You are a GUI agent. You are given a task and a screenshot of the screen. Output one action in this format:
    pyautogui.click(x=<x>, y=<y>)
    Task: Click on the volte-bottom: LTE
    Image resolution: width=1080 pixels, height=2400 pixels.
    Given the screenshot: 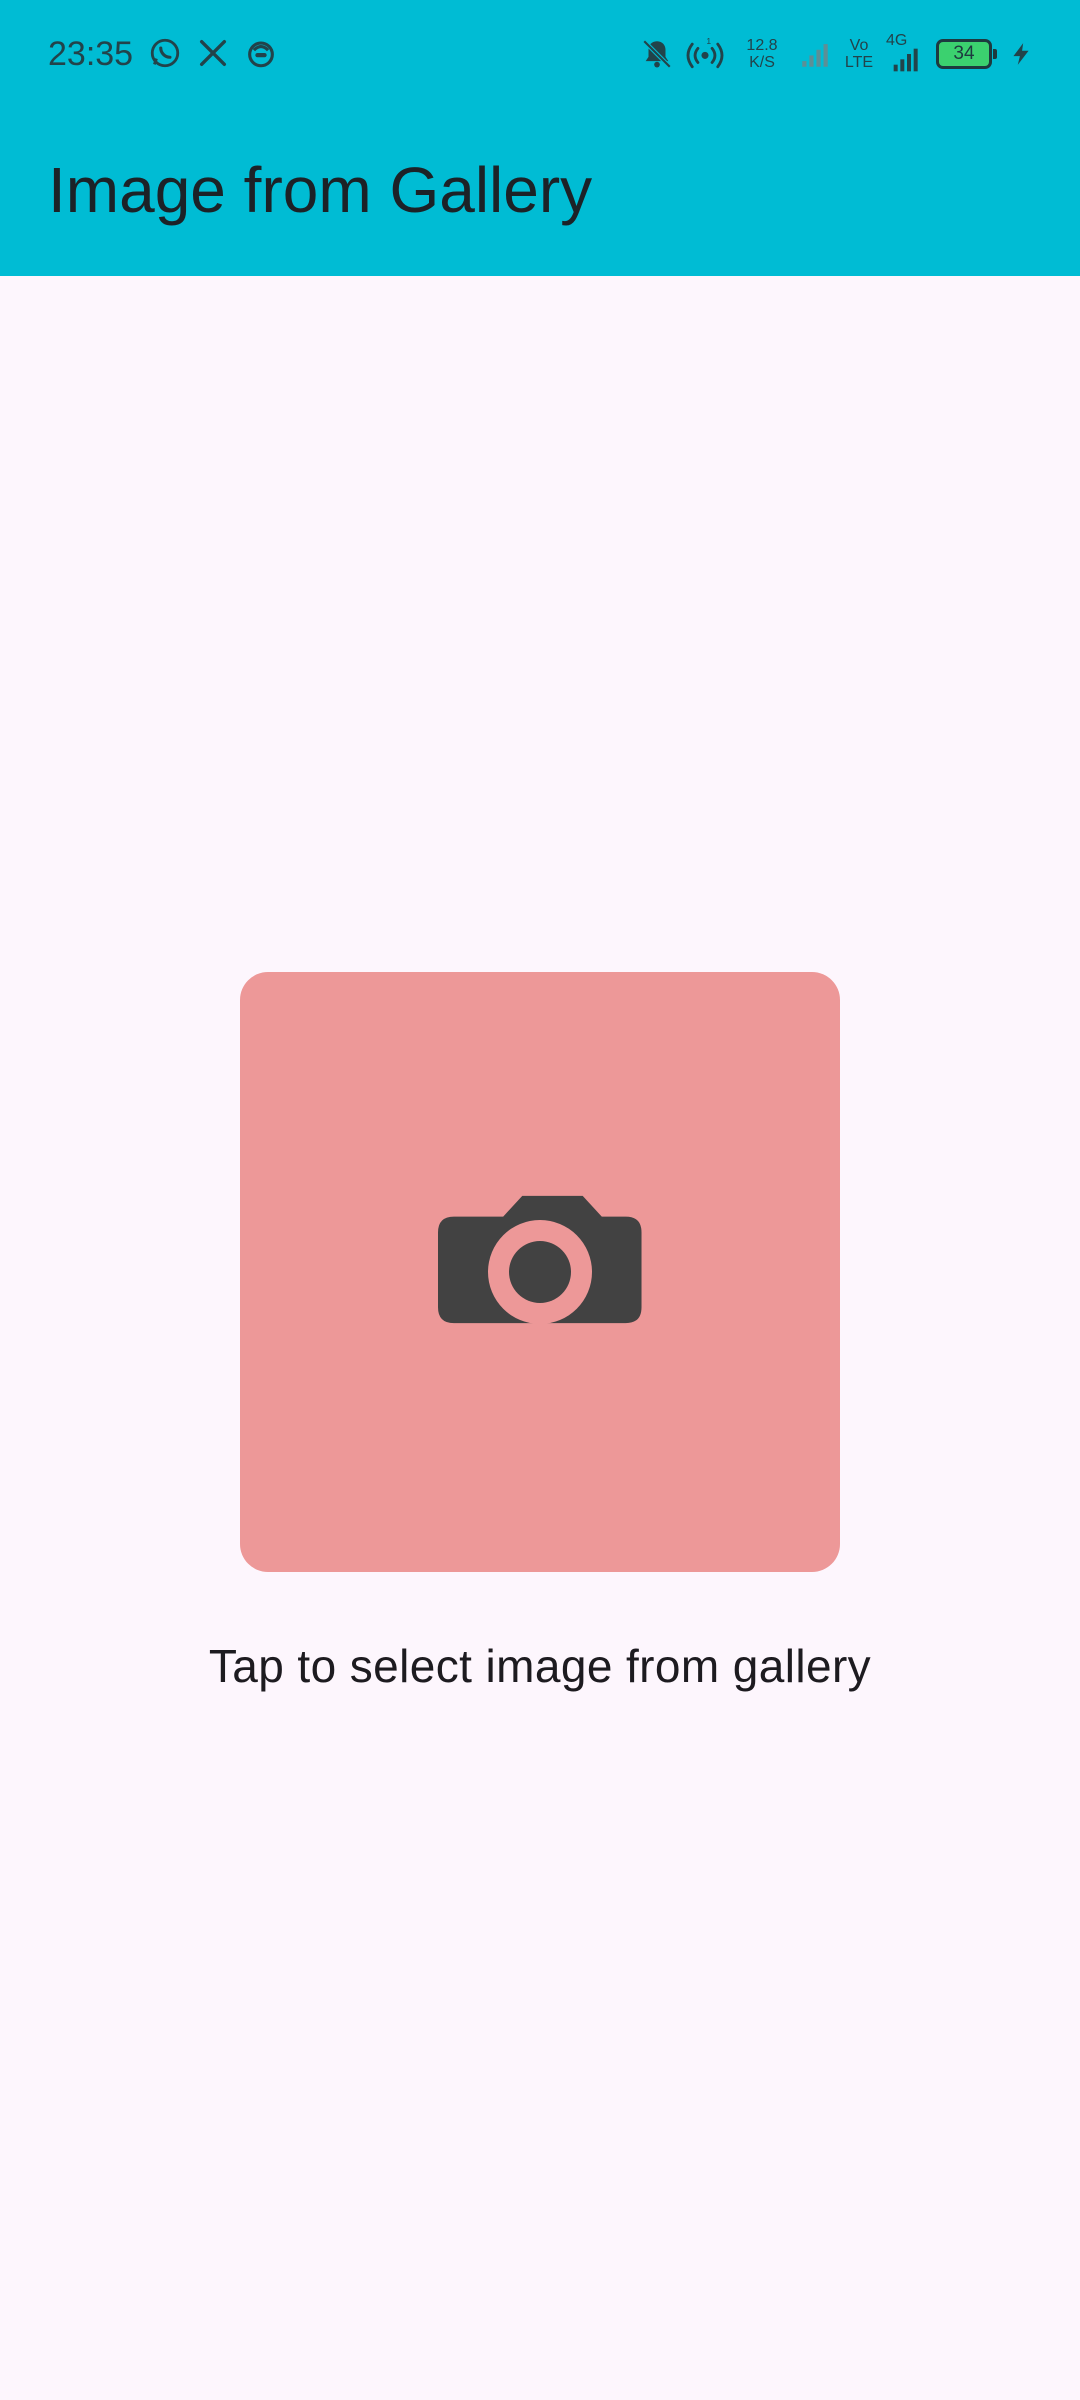 What is the action you would take?
    pyautogui.click(x=859, y=62)
    